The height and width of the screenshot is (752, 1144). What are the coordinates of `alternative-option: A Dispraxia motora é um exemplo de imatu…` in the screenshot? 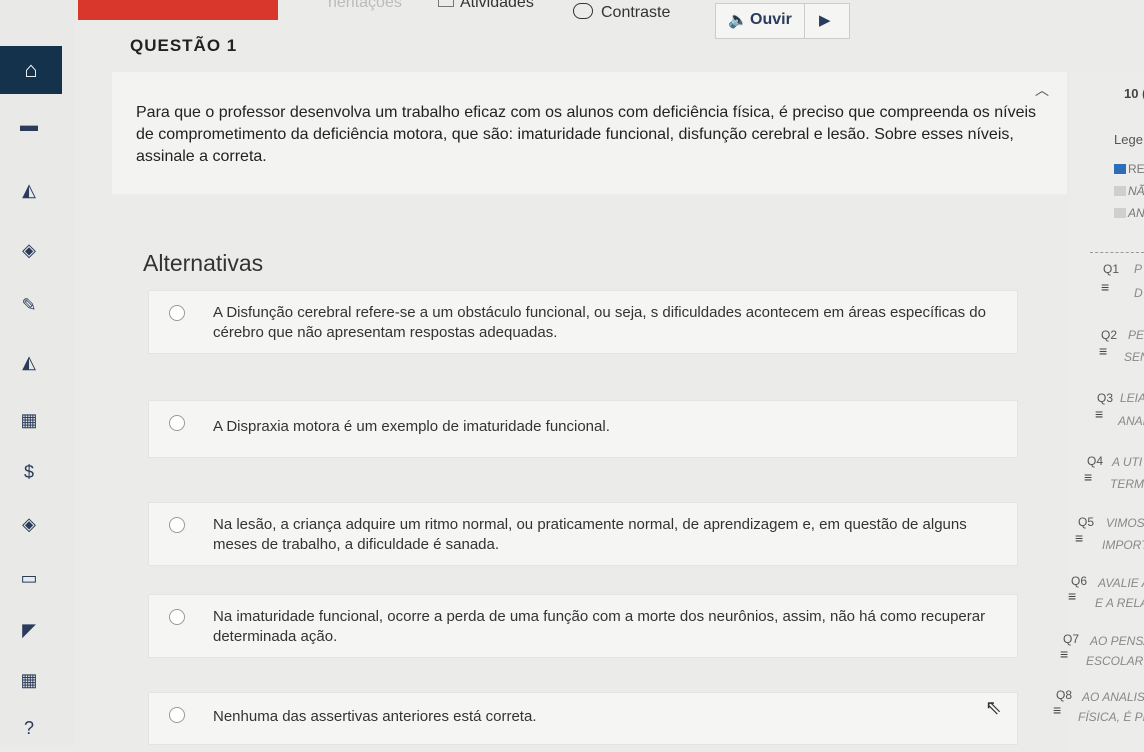 It's located at (583, 429).